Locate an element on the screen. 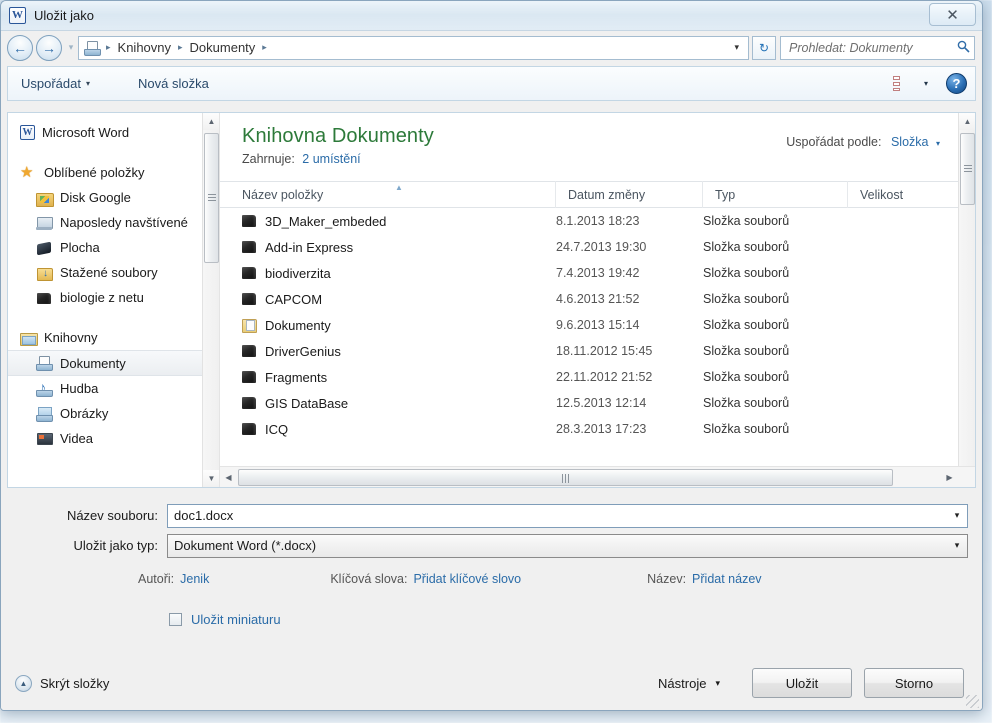  chevron-up-glyph: ▲ is located at coordinates (23, 683).